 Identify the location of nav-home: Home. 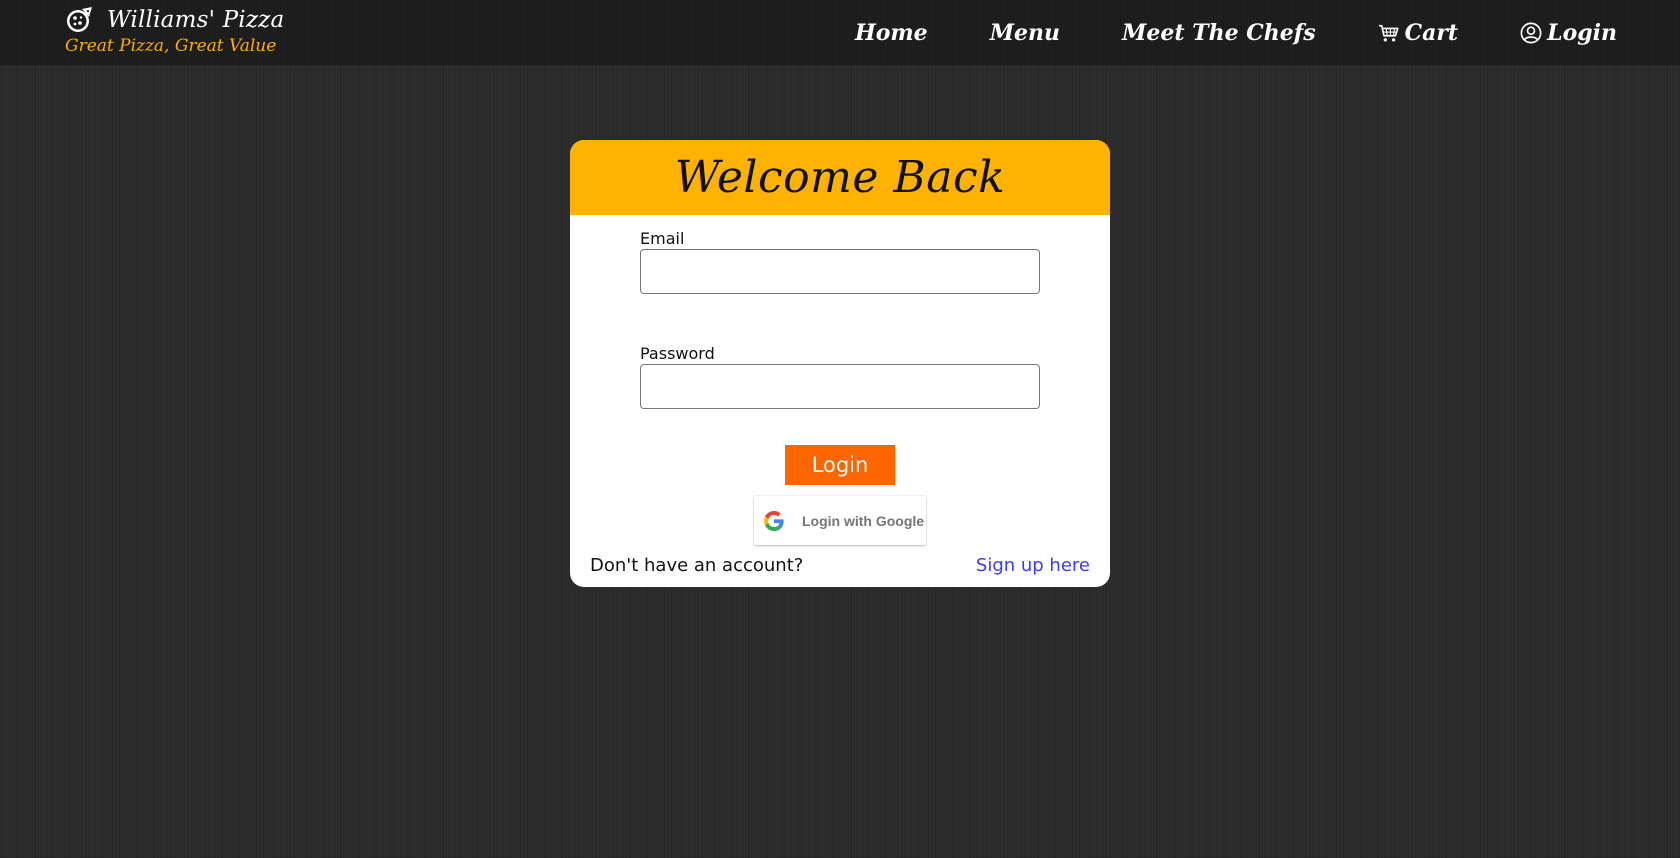
(891, 33).